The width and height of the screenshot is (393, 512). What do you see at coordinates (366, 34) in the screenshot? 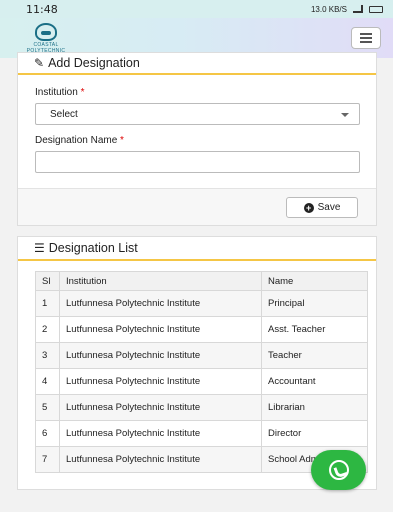
I see `hamburger-icon` at bounding box center [366, 34].